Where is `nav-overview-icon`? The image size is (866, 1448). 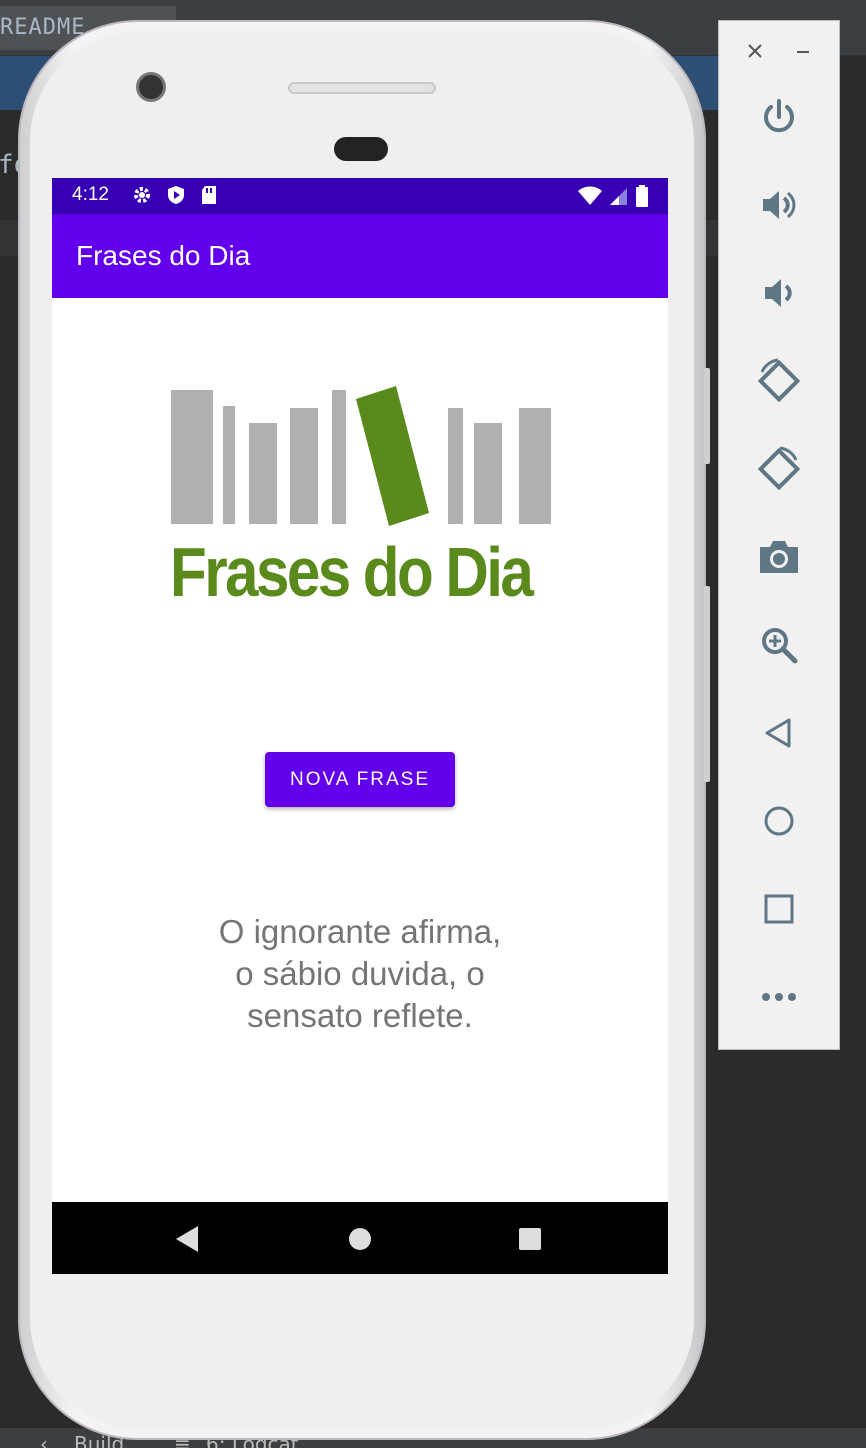 nav-overview-icon is located at coordinates (530, 1239).